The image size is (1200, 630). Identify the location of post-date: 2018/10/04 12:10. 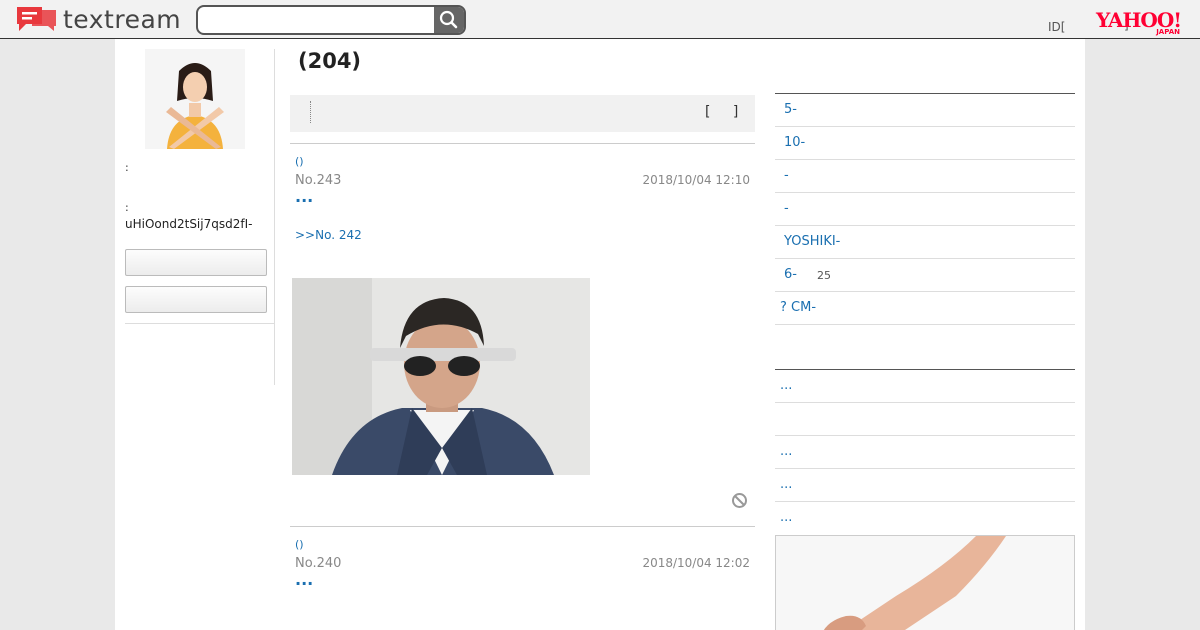
(696, 180).